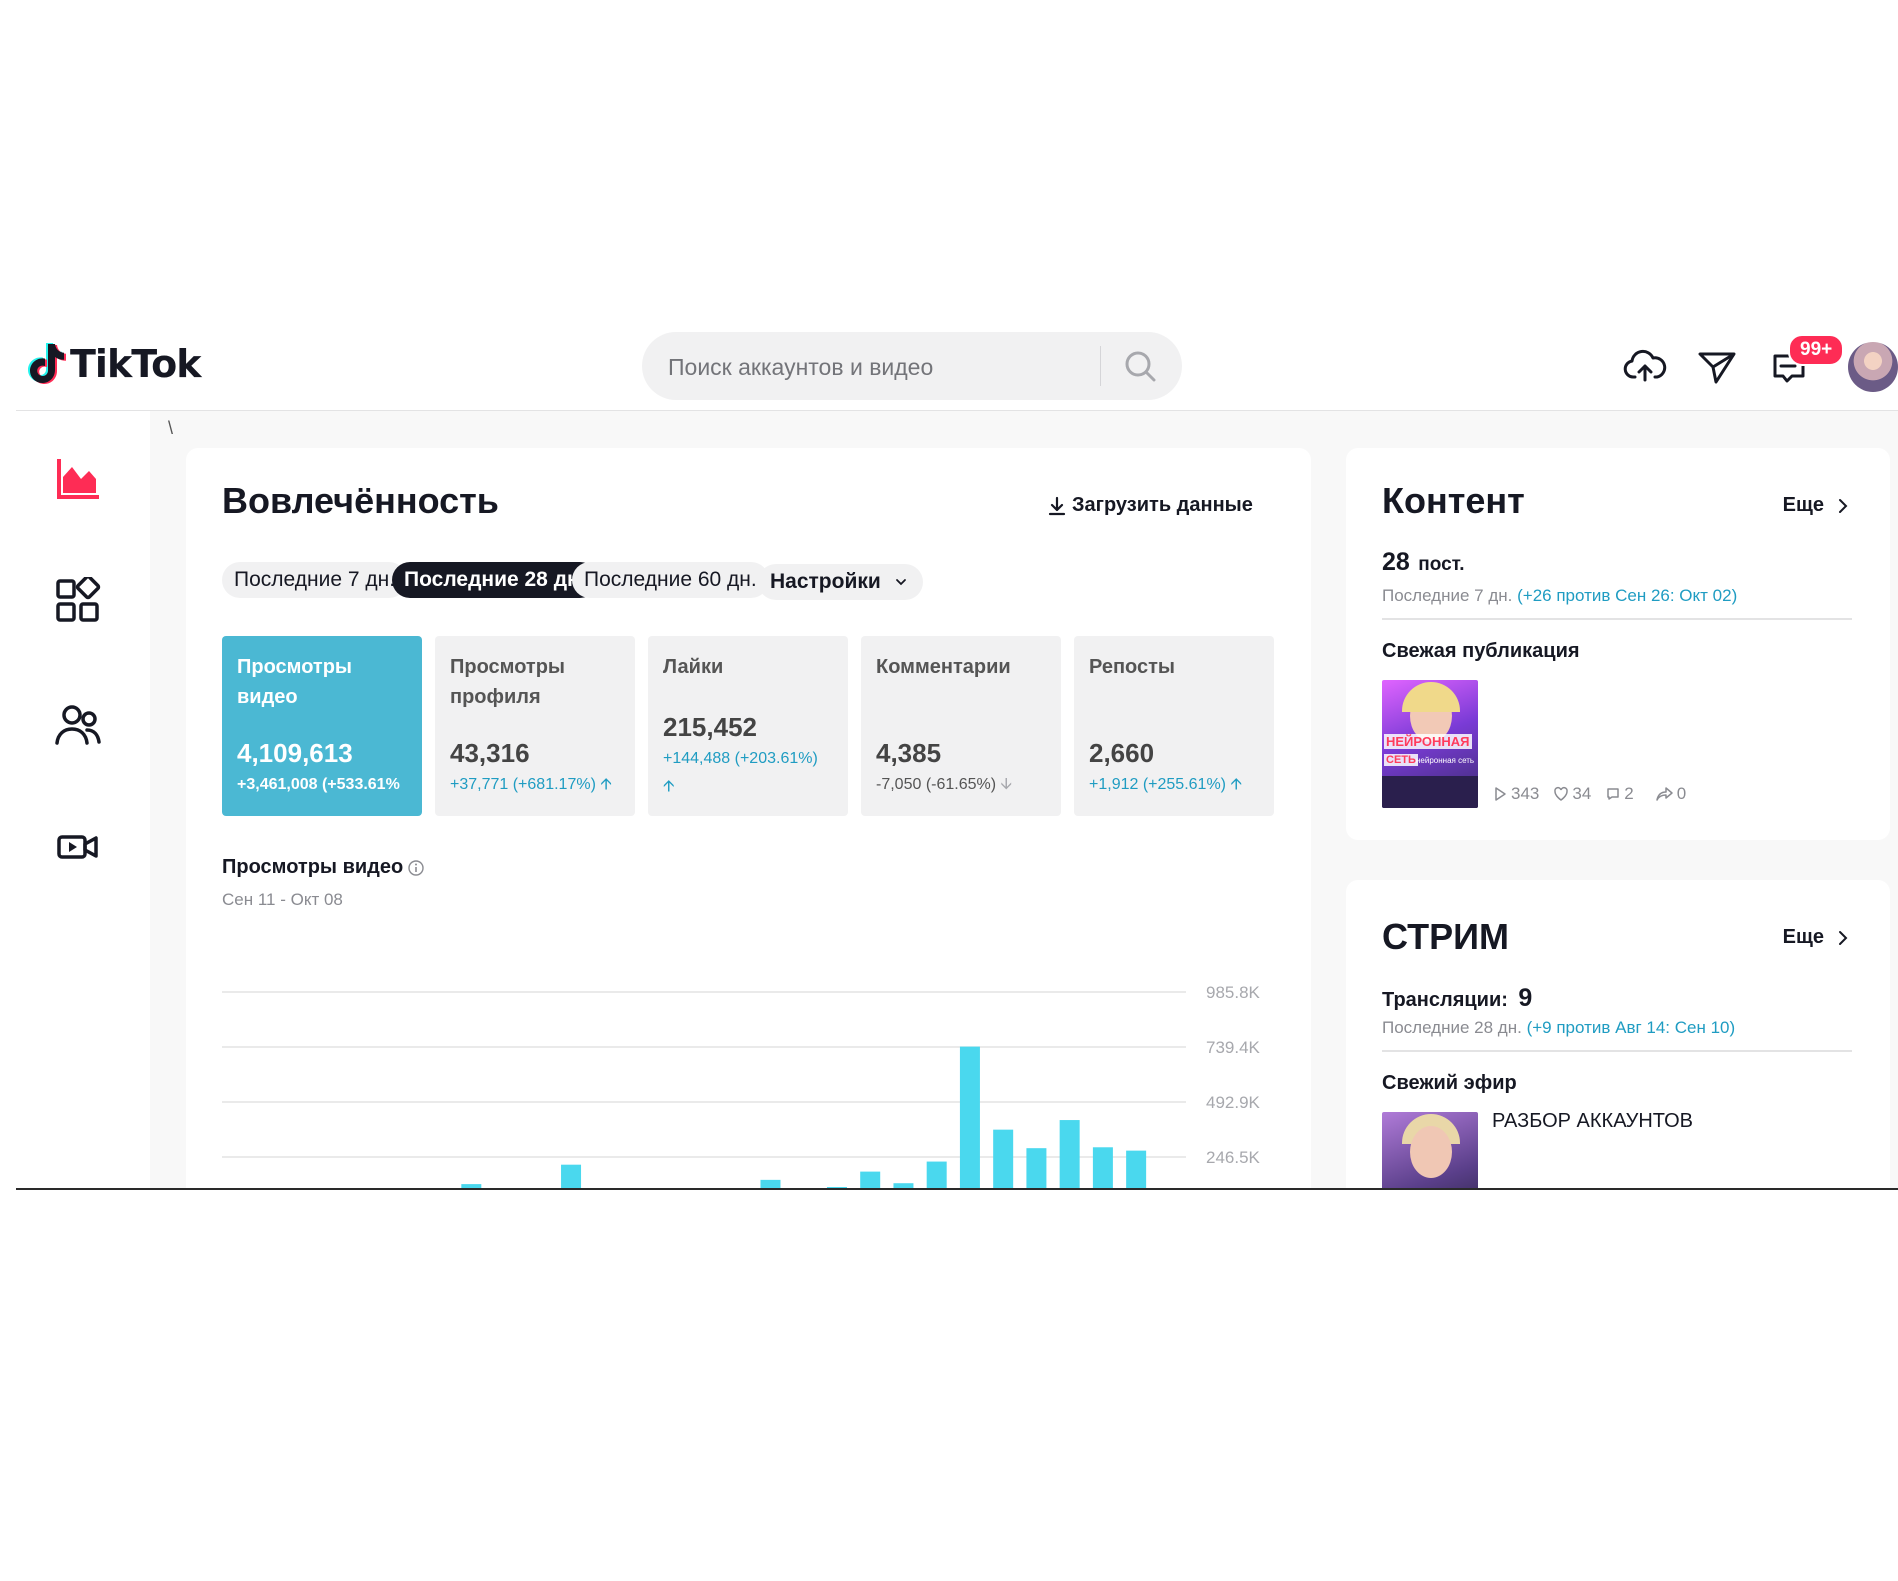  What do you see at coordinates (1681, 793) in the screenshot?
I see `shares-count: 0` at bounding box center [1681, 793].